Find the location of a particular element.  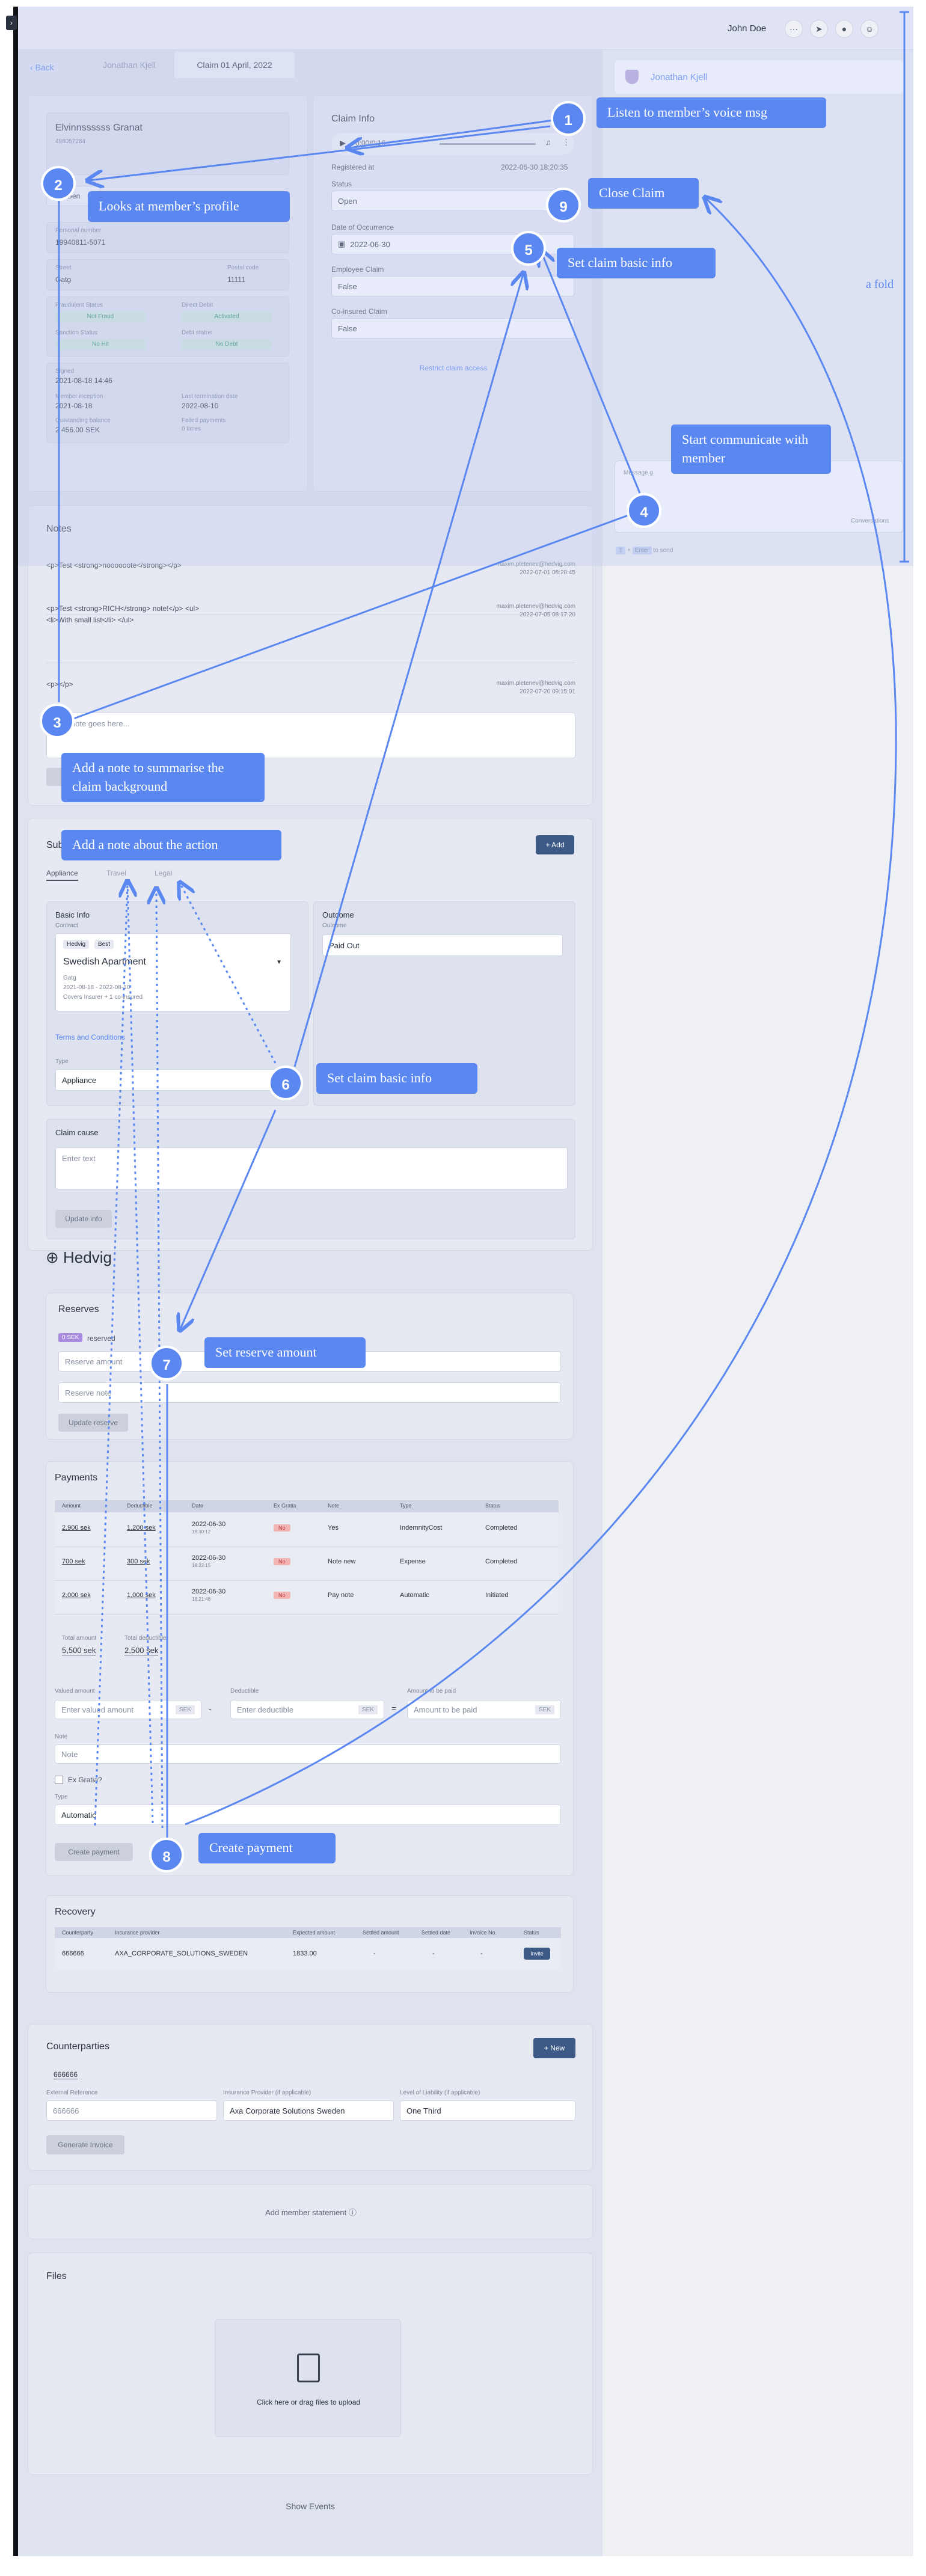

dotted-arrow-a is located at coordinates (140, 1353).